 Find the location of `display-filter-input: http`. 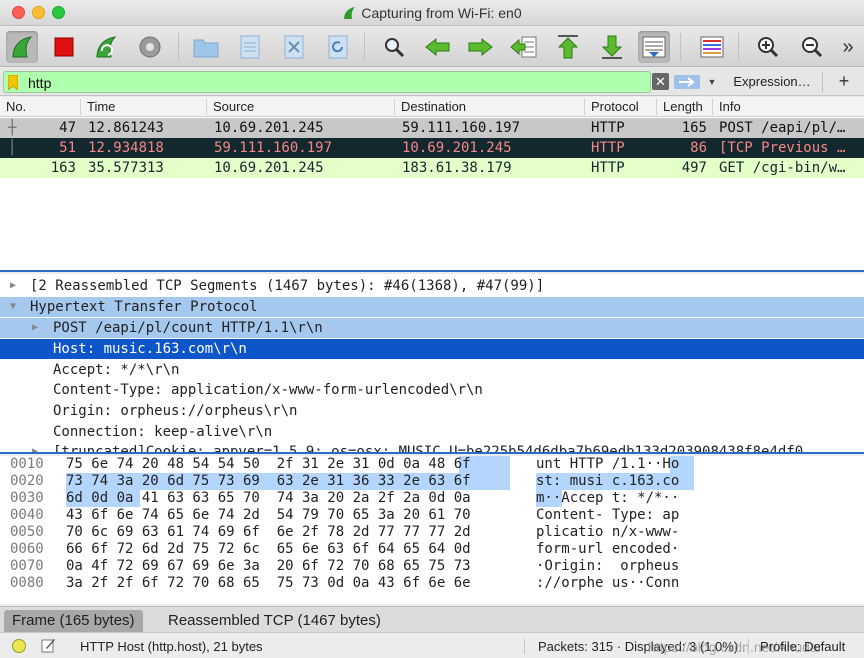

display-filter-input: http is located at coordinates (327, 82).